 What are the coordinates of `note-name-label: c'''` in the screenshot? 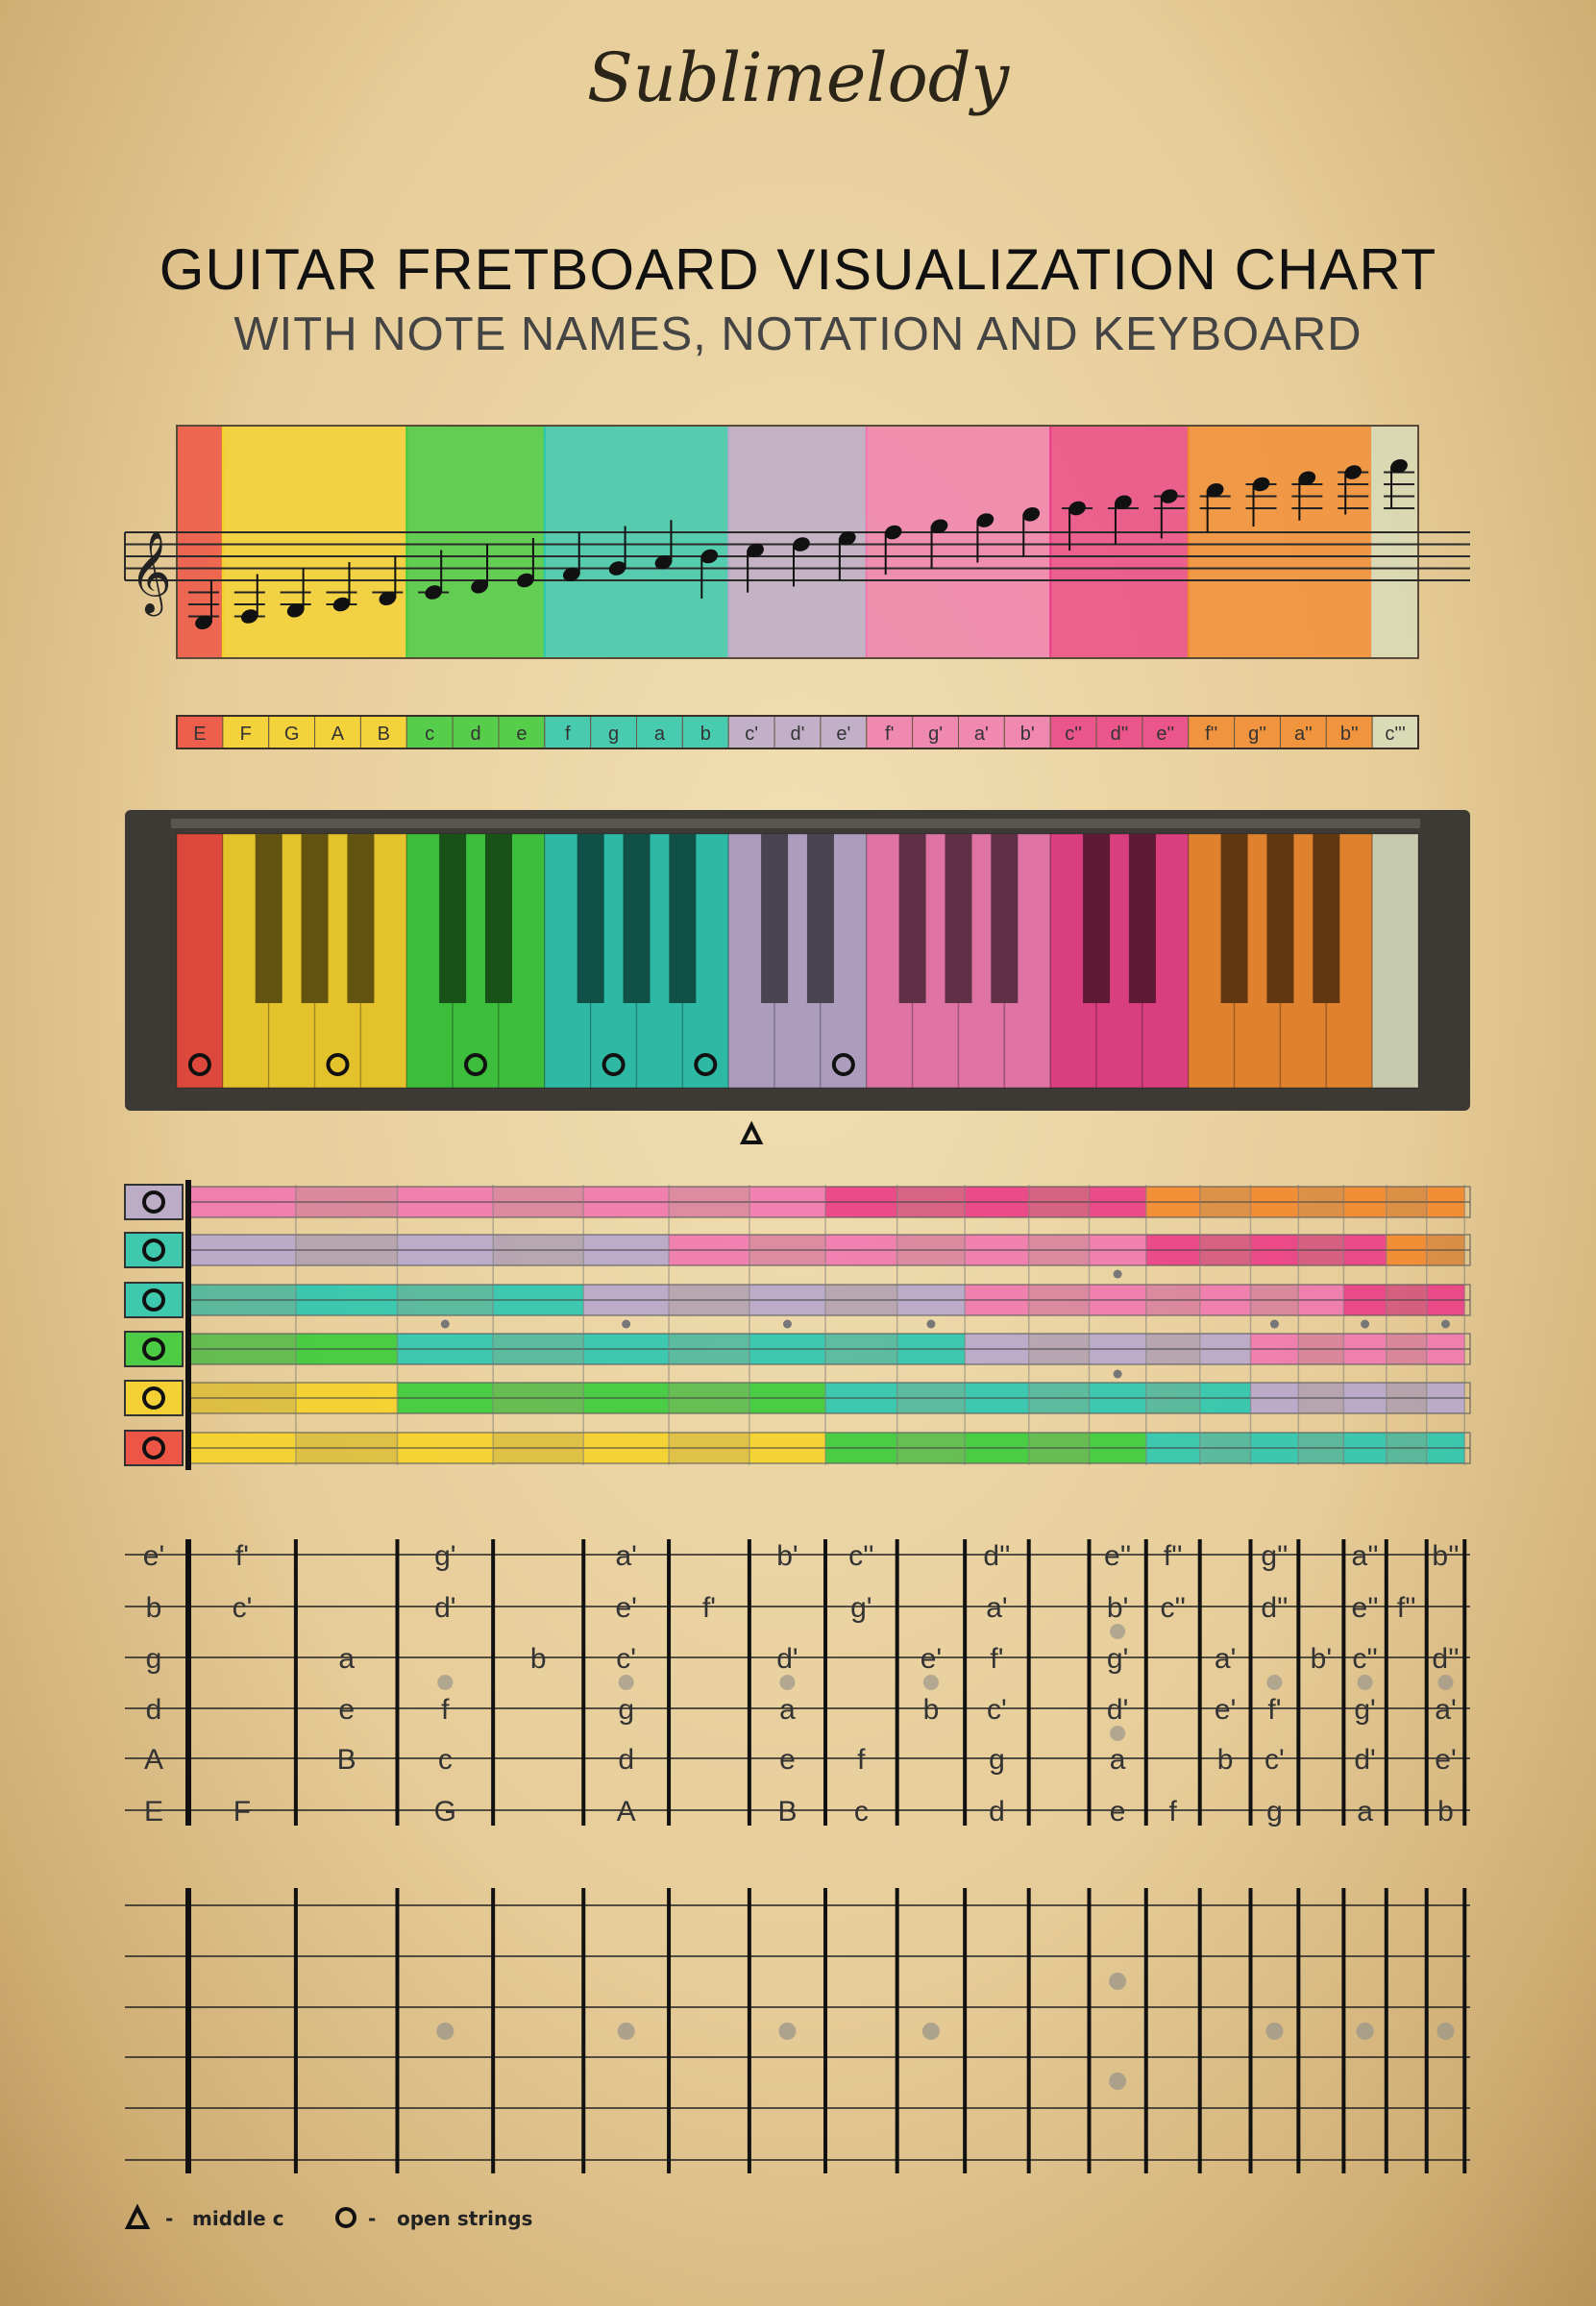 It's located at (1395, 735).